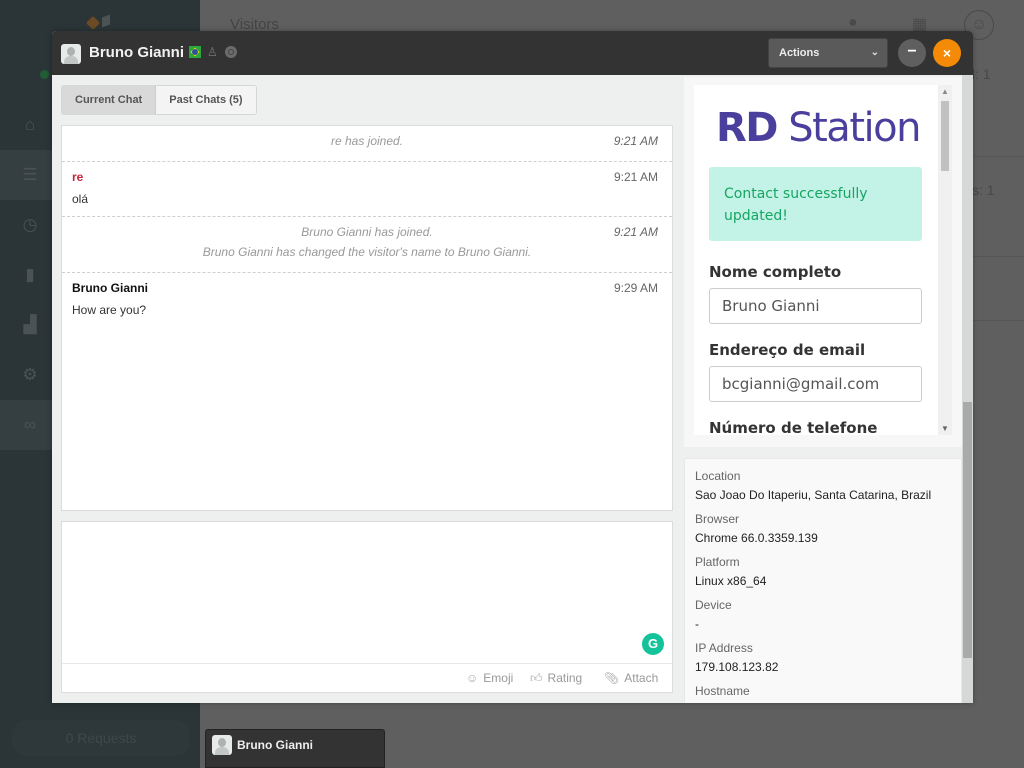 The height and width of the screenshot is (768, 1024). What do you see at coordinates (912, 53) in the screenshot?
I see `minimize-button: −` at bounding box center [912, 53].